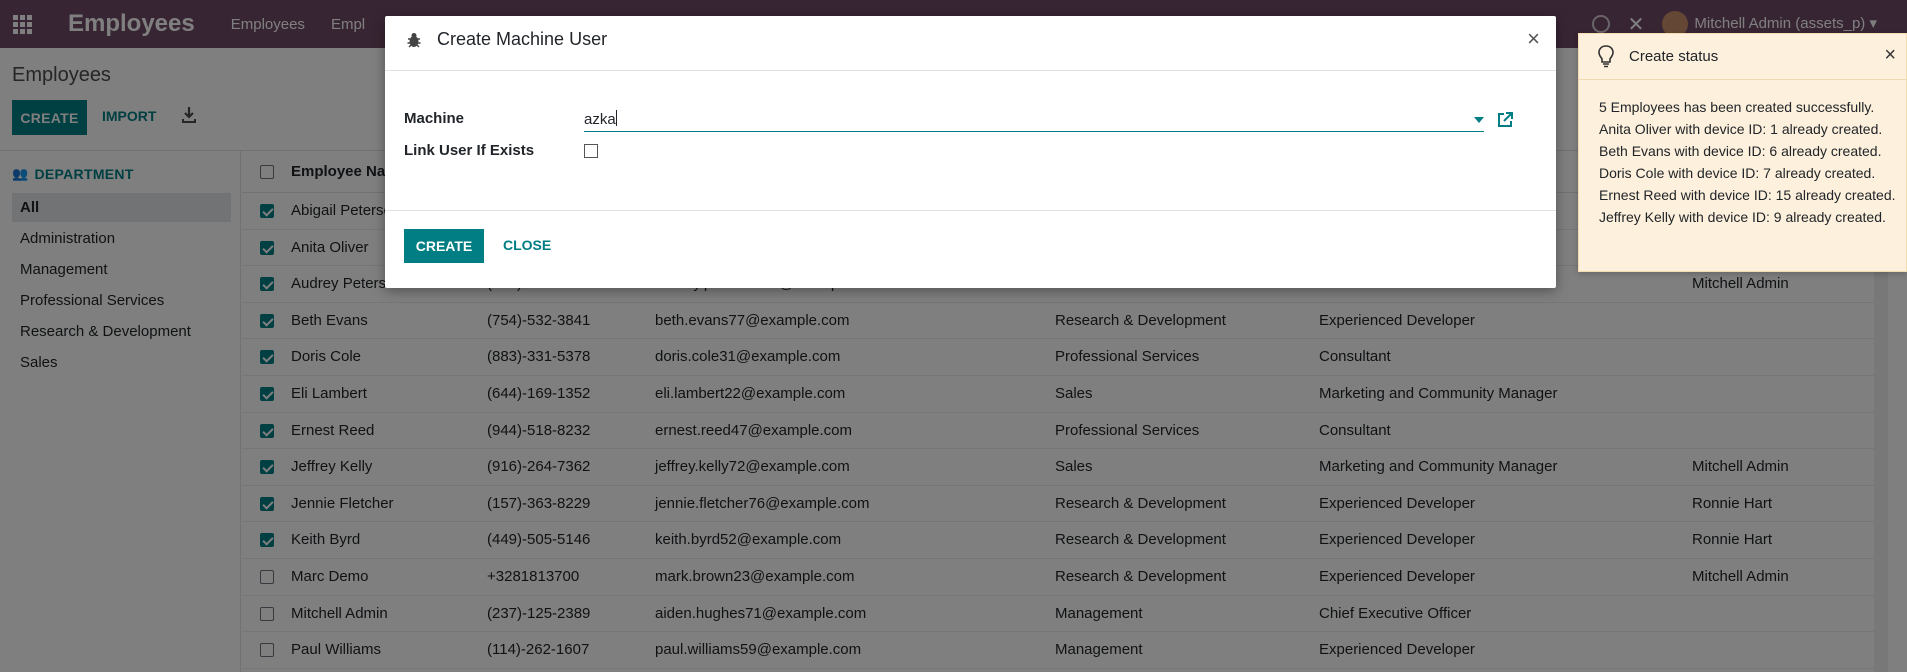 The height and width of the screenshot is (672, 1907). I want to click on lightbulb-icon, so click(1606, 56).